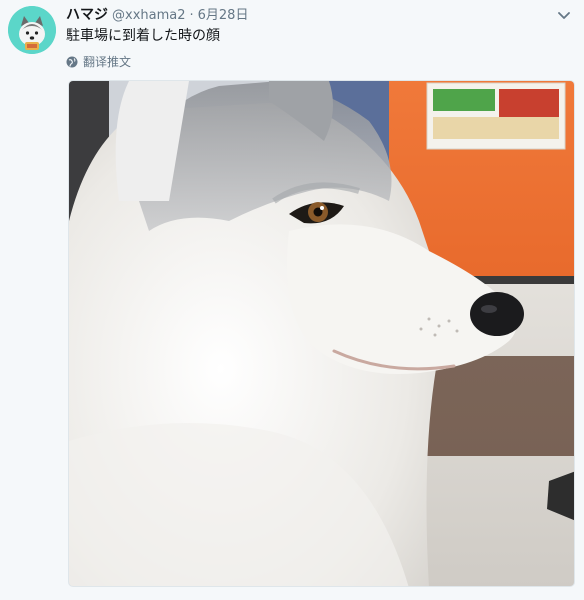  I want to click on user-handle: @xxhama2, so click(149, 16).